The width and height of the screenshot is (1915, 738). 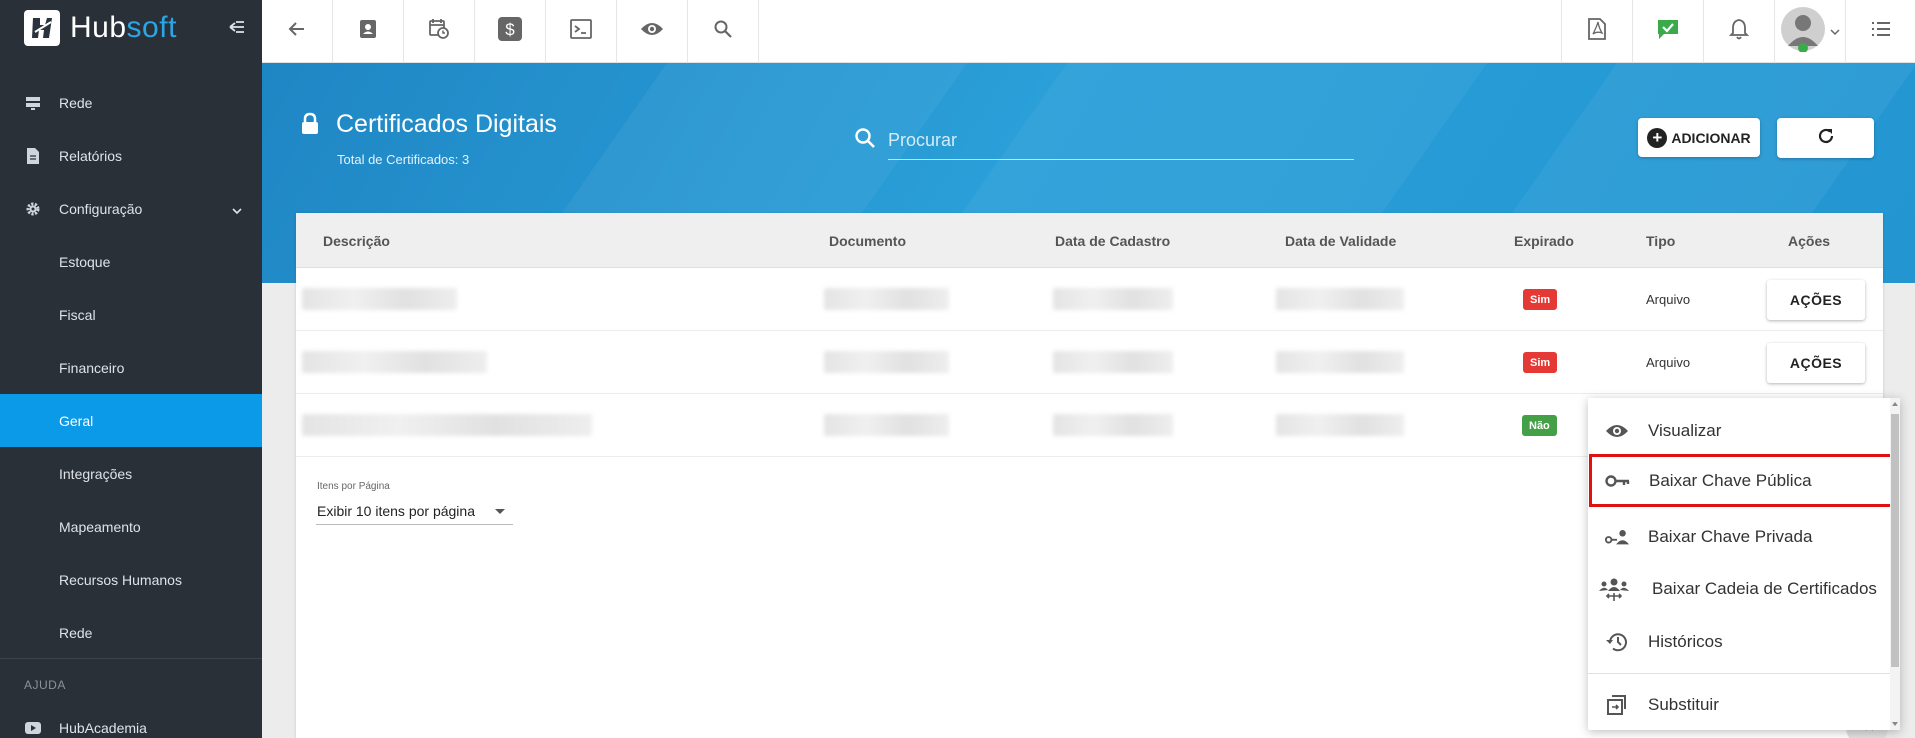 I want to click on menu-scrollbar, so click(x=1895, y=564).